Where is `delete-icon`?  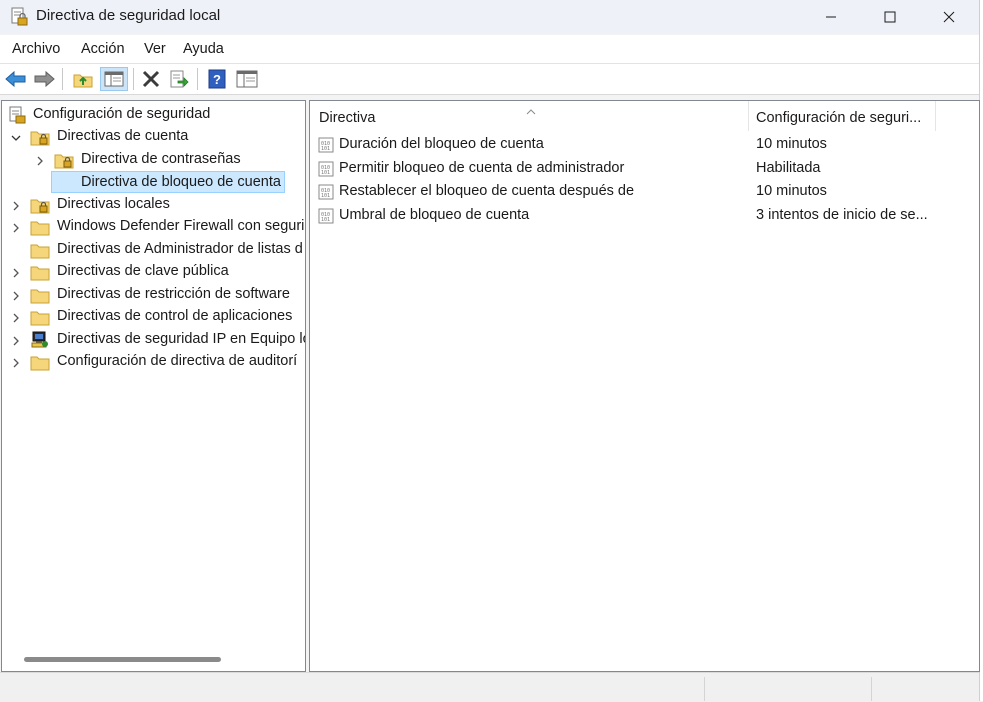
delete-icon is located at coordinates (151, 79).